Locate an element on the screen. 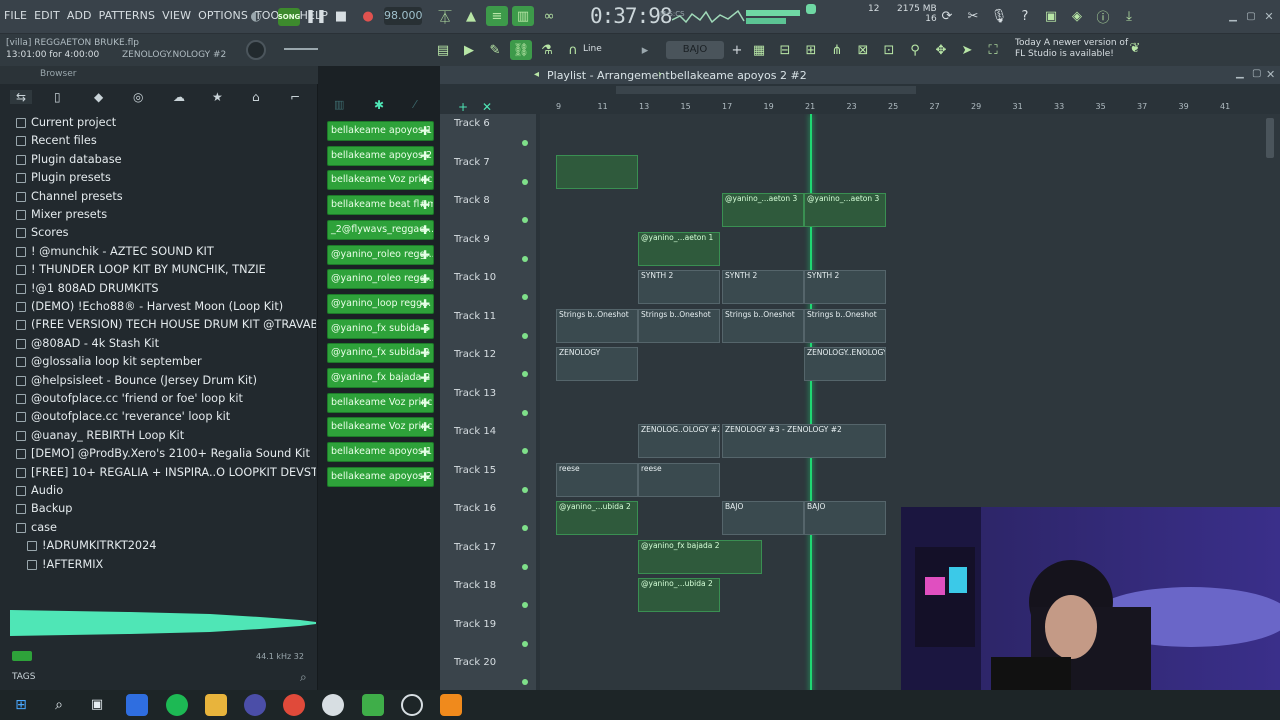  help-icon: ? is located at coordinates (1025, 16).